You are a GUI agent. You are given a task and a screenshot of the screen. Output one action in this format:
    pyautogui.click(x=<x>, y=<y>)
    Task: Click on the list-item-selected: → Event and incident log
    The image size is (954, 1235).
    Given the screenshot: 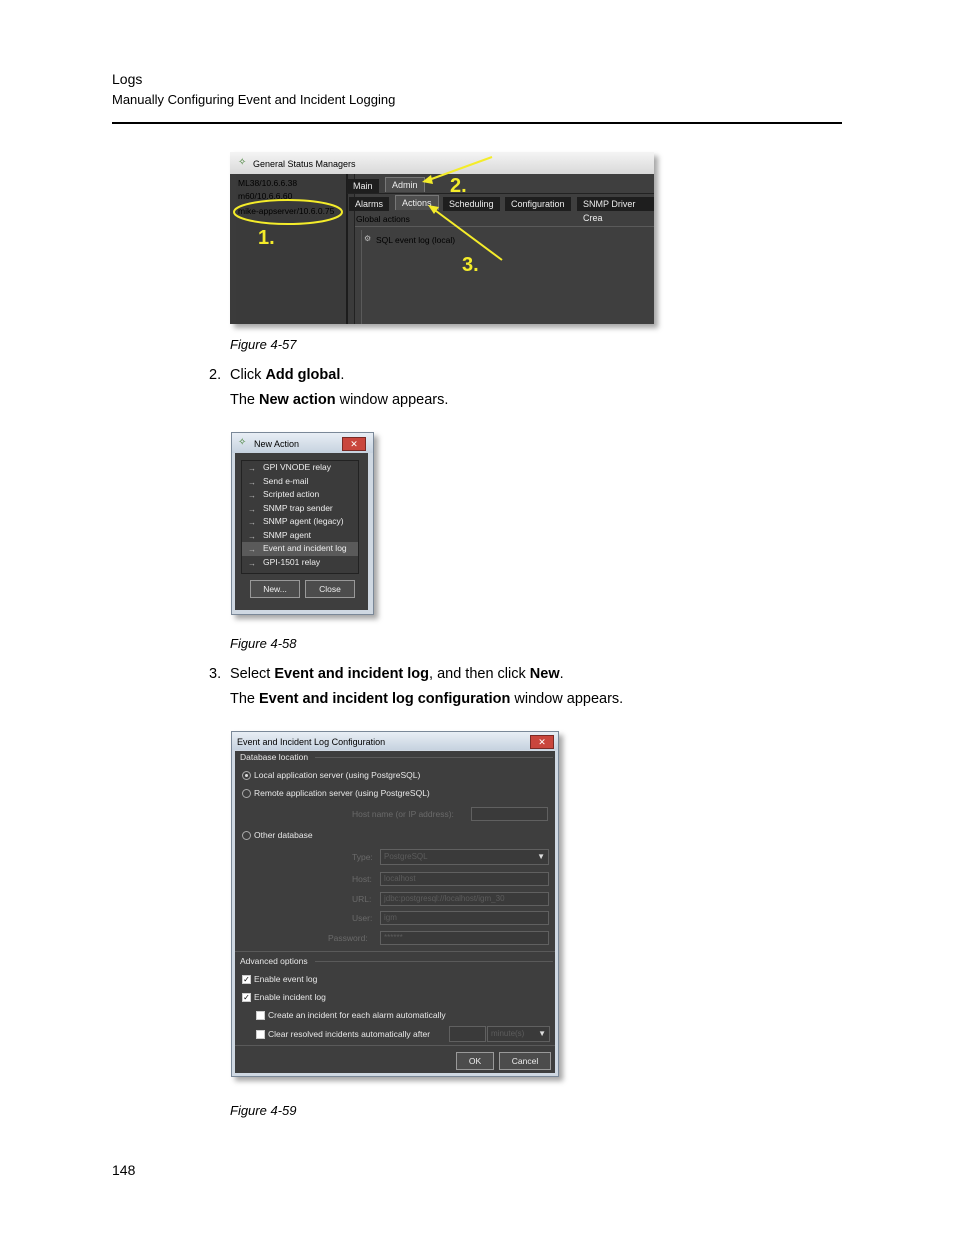 What is the action you would take?
    pyautogui.click(x=300, y=549)
    